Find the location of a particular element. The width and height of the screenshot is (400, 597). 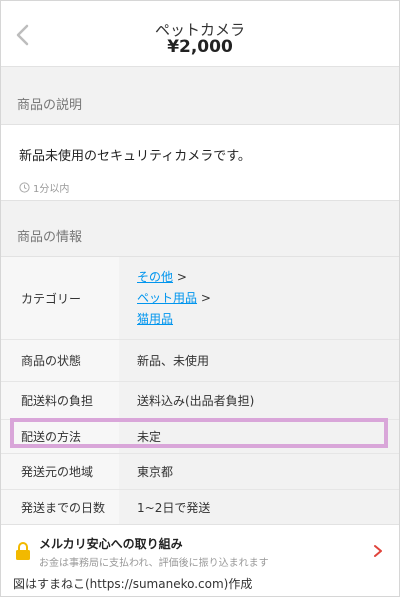

anshin-subtitle: お金は事務局に支払われ、評価後に振り込まれます is located at coordinates (154, 563).